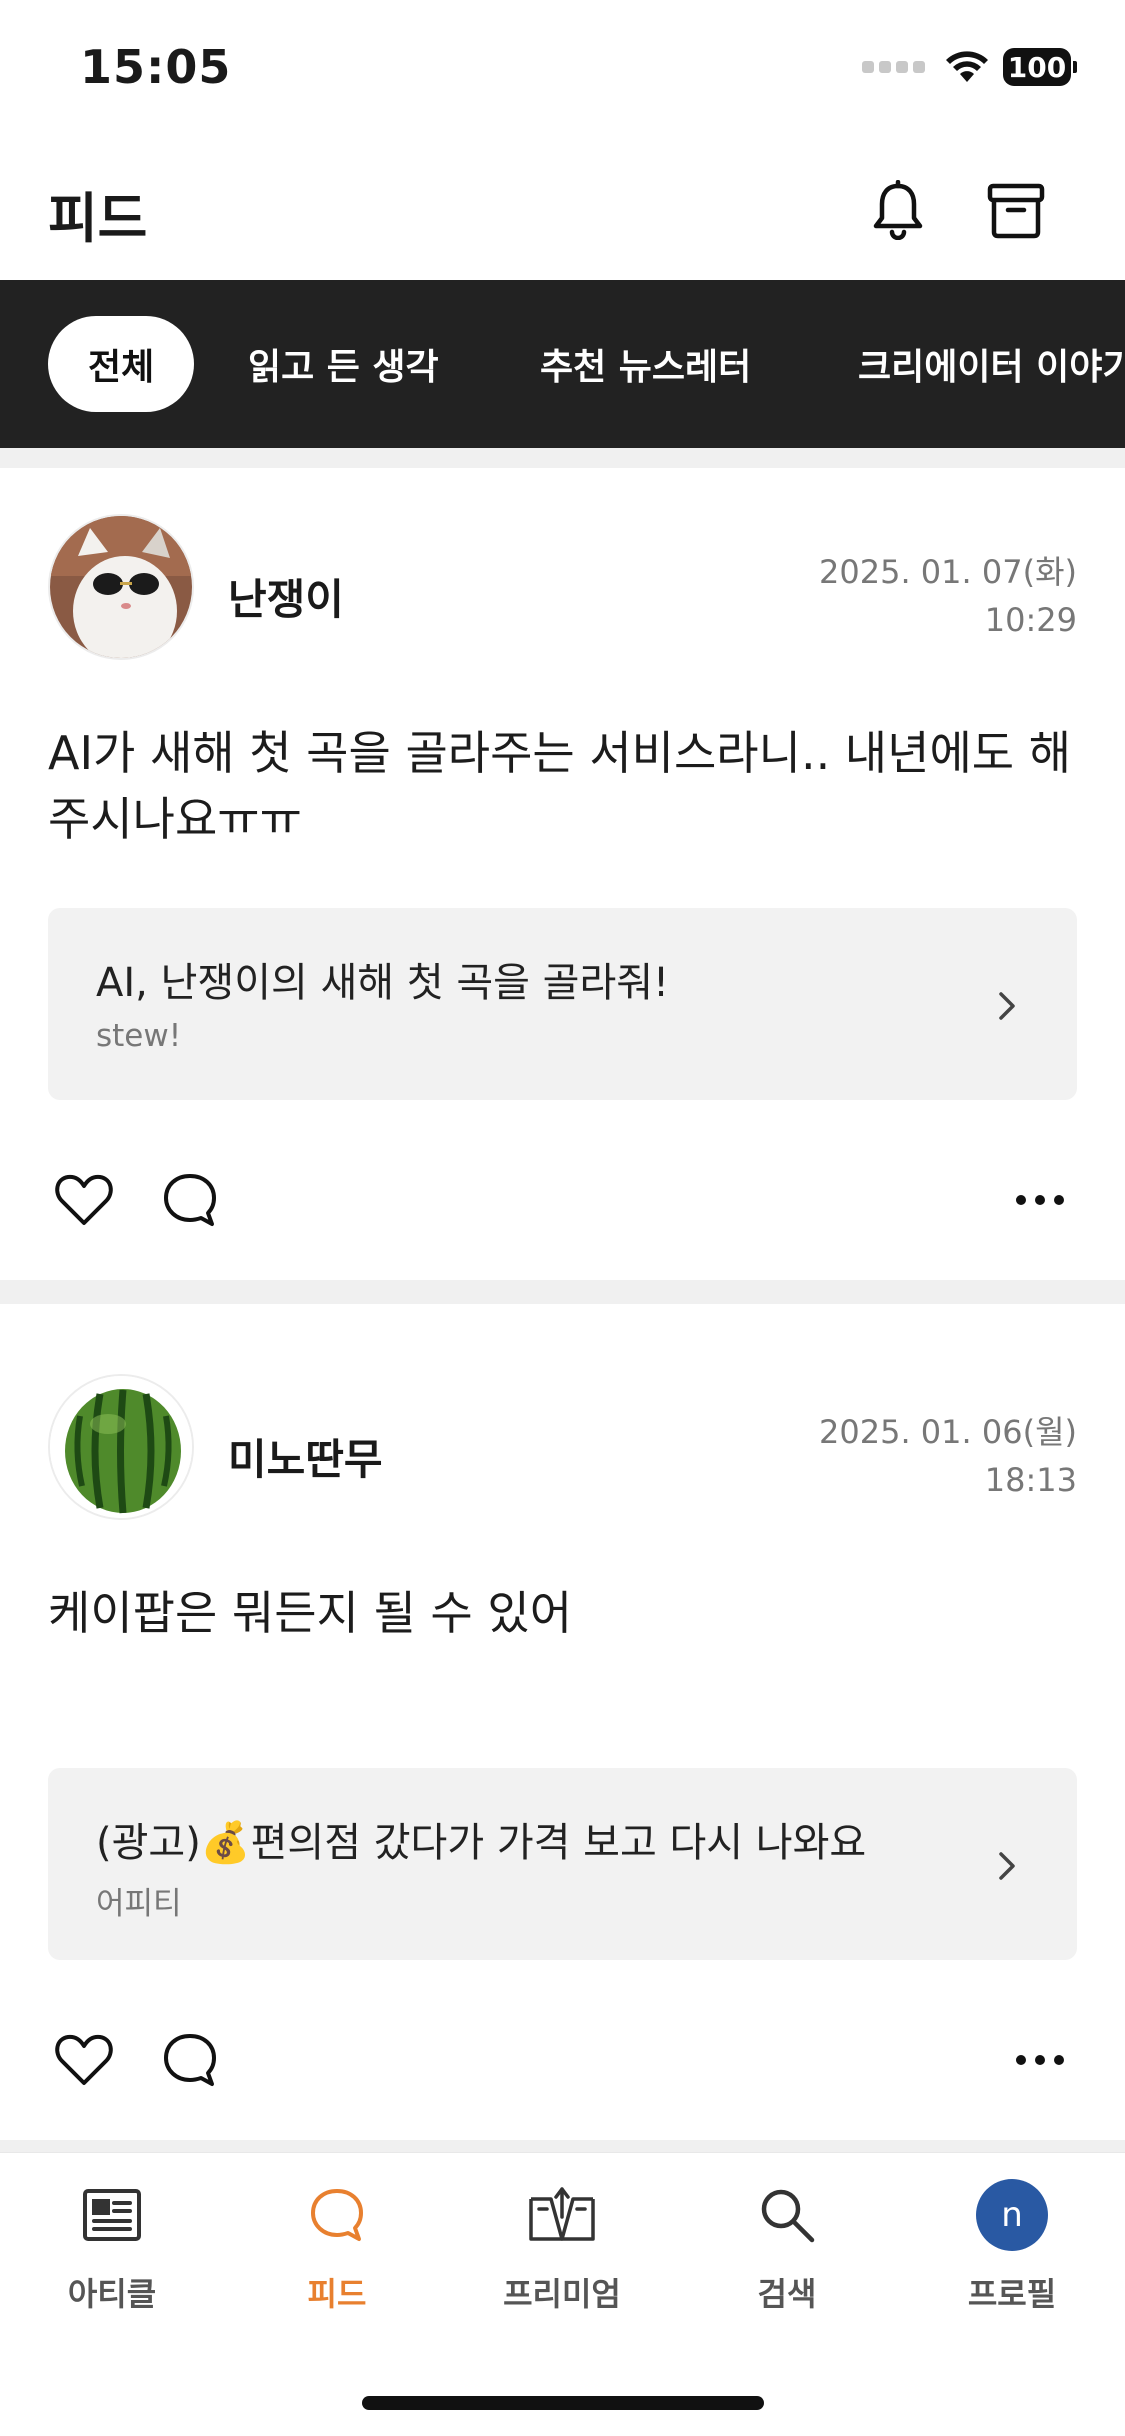 This screenshot has width=1125, height=2436. I want to click on cellular-signal-icon, so click(893, 67).